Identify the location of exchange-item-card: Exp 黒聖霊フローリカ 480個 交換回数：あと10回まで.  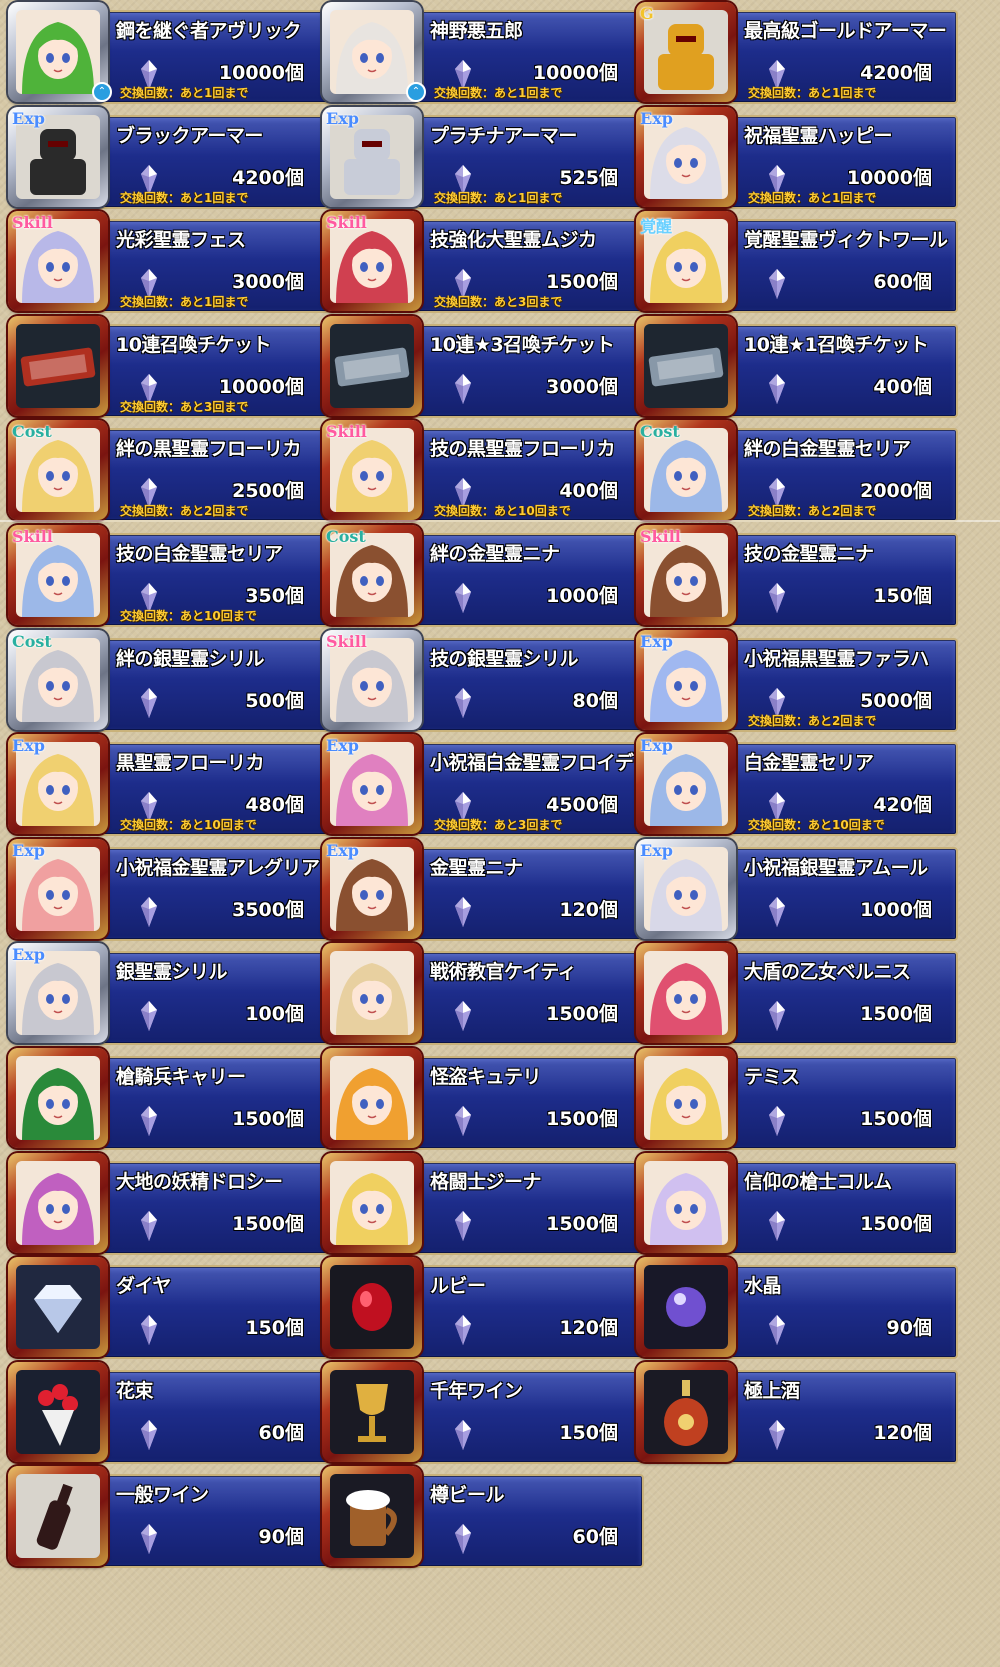
(169, 786).